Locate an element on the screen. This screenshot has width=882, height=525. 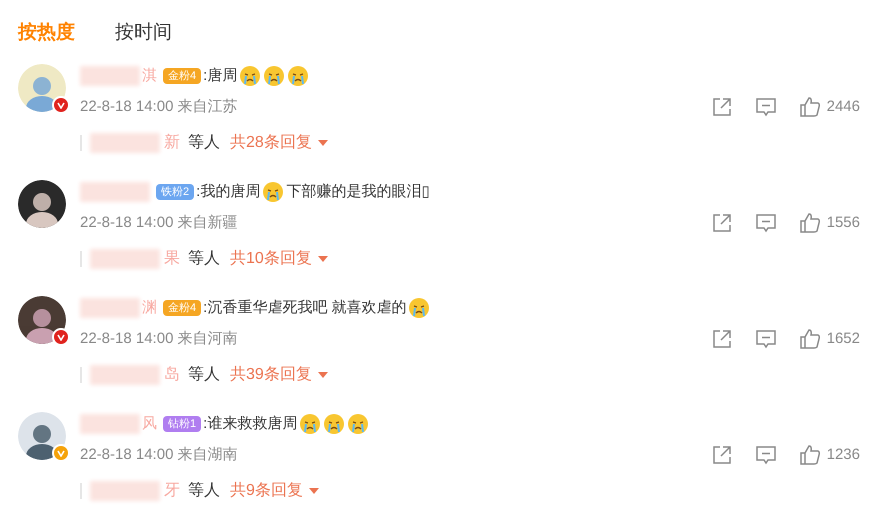
replies-link: 共10条回复 is located at coordinates (279, 258).